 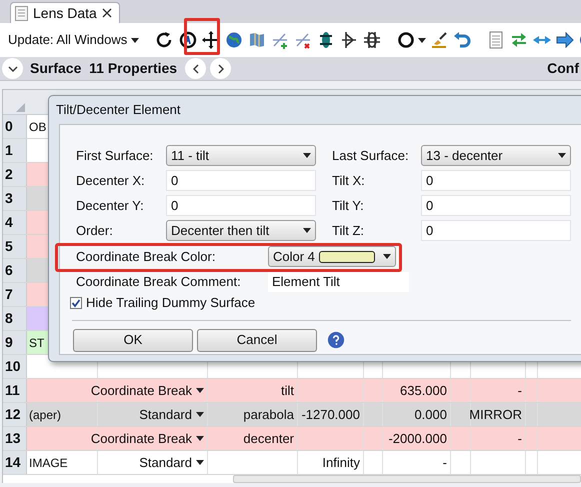 What do you see at coordinates (15, 414) in the screenshot?
I see `row-number: 12` at bounding box center [15, 414].